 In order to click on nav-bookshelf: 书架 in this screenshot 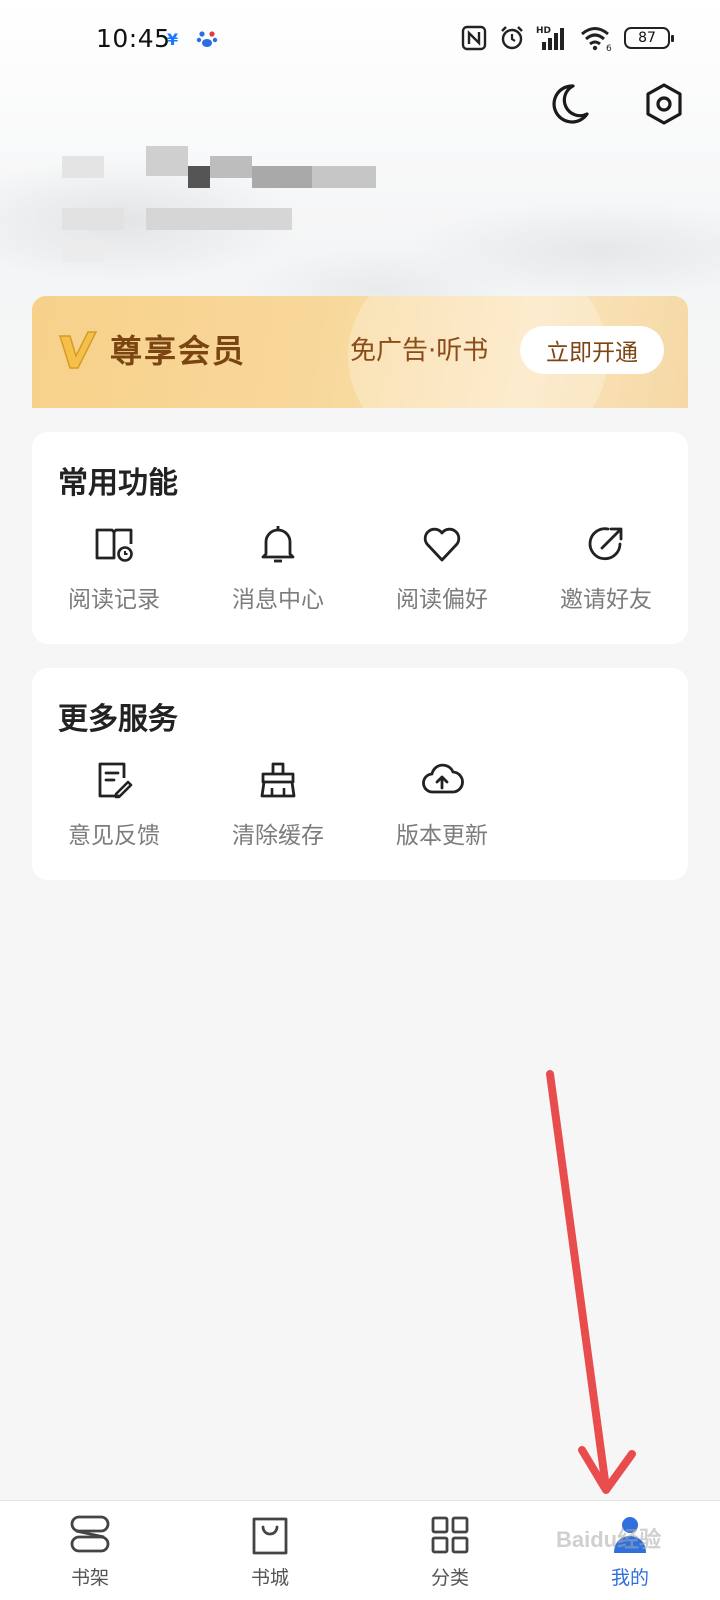, I will do `click(90, 1555)`.